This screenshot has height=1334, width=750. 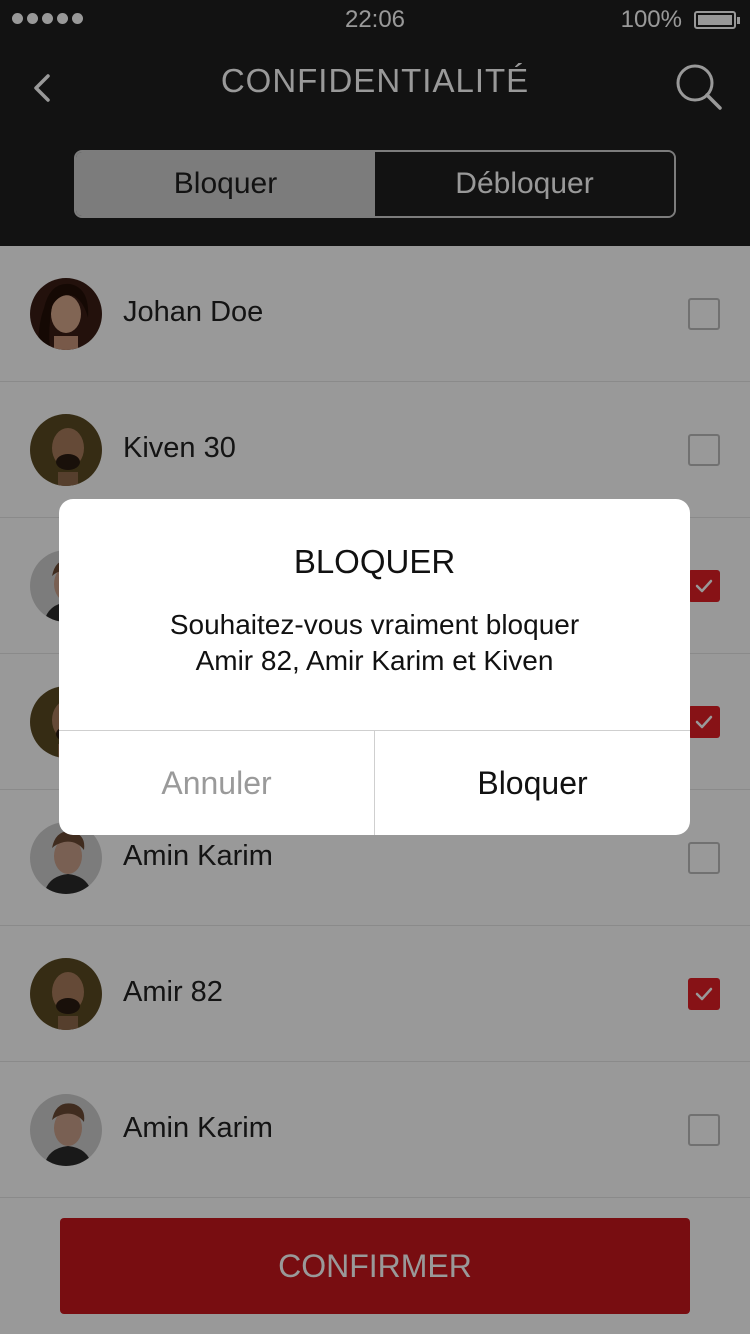 What do you see at coordinates (217, 783) in the screenshot?
I see `cancel-button: Annuler` at bounding box center [217, 783].